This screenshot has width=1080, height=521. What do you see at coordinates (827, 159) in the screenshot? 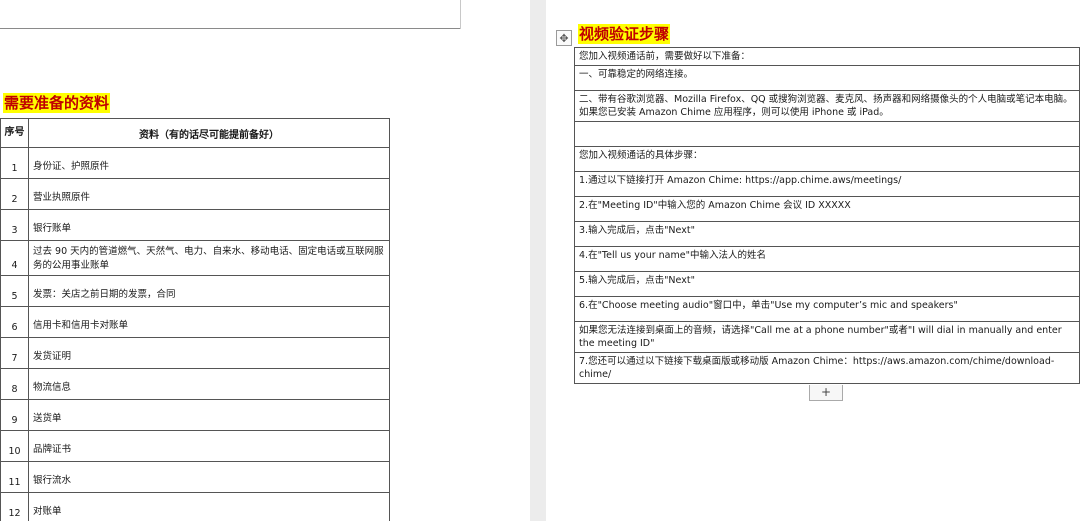
I see `steps-row: 您加入视频通话的具体步骤：` at bounding box center [827, 159].